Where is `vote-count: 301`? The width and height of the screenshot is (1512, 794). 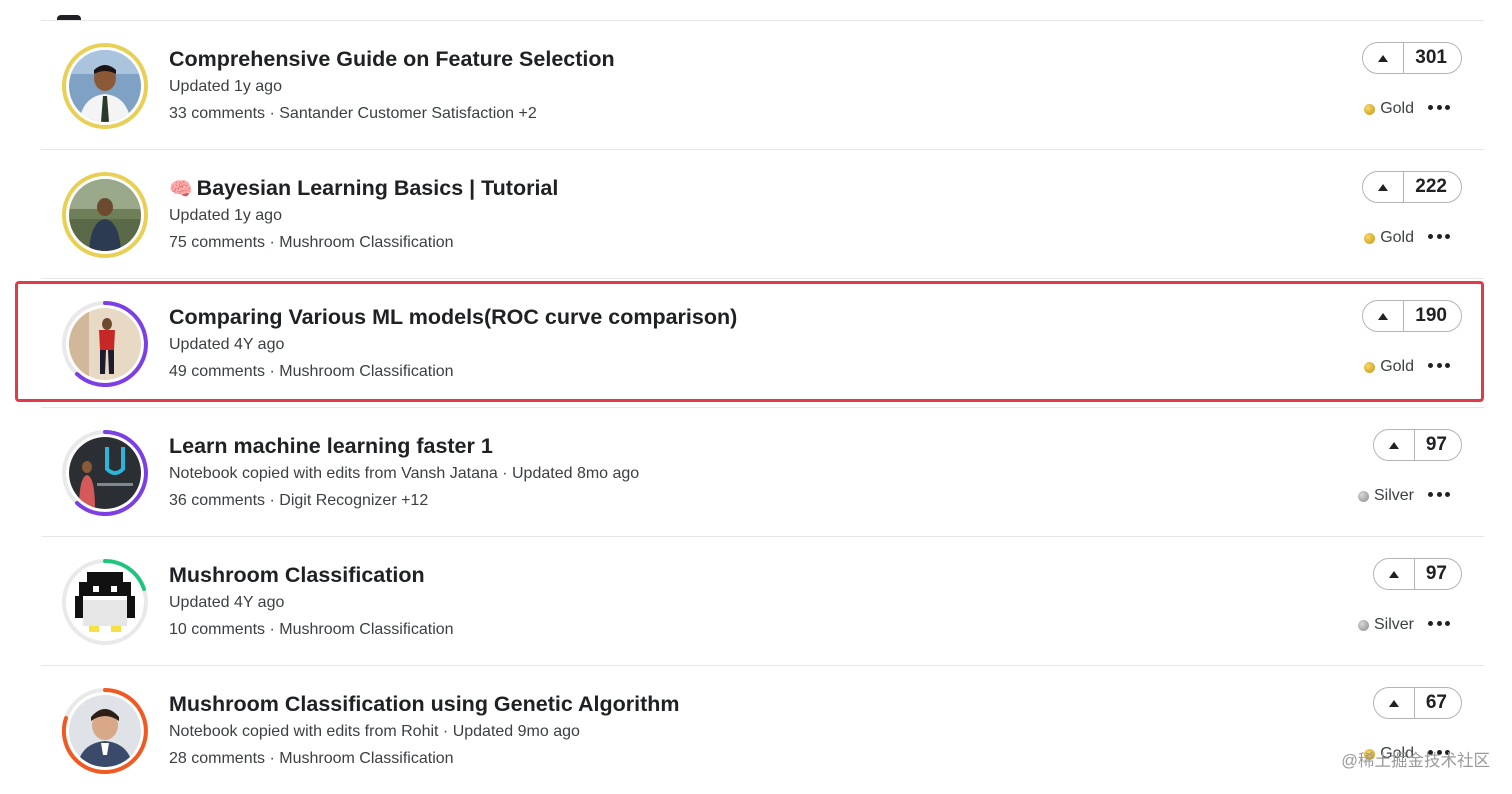
vote-count: 301 is located at coordinates (1431, 57).